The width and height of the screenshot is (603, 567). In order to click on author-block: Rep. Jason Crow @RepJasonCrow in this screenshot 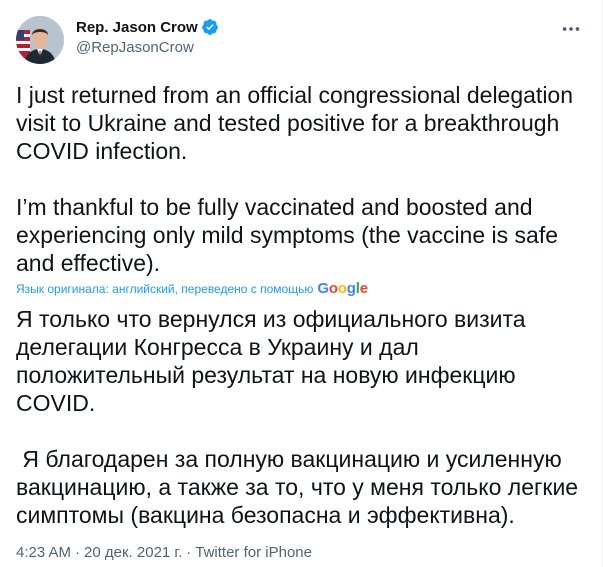, I will do `click(147, 36)`.